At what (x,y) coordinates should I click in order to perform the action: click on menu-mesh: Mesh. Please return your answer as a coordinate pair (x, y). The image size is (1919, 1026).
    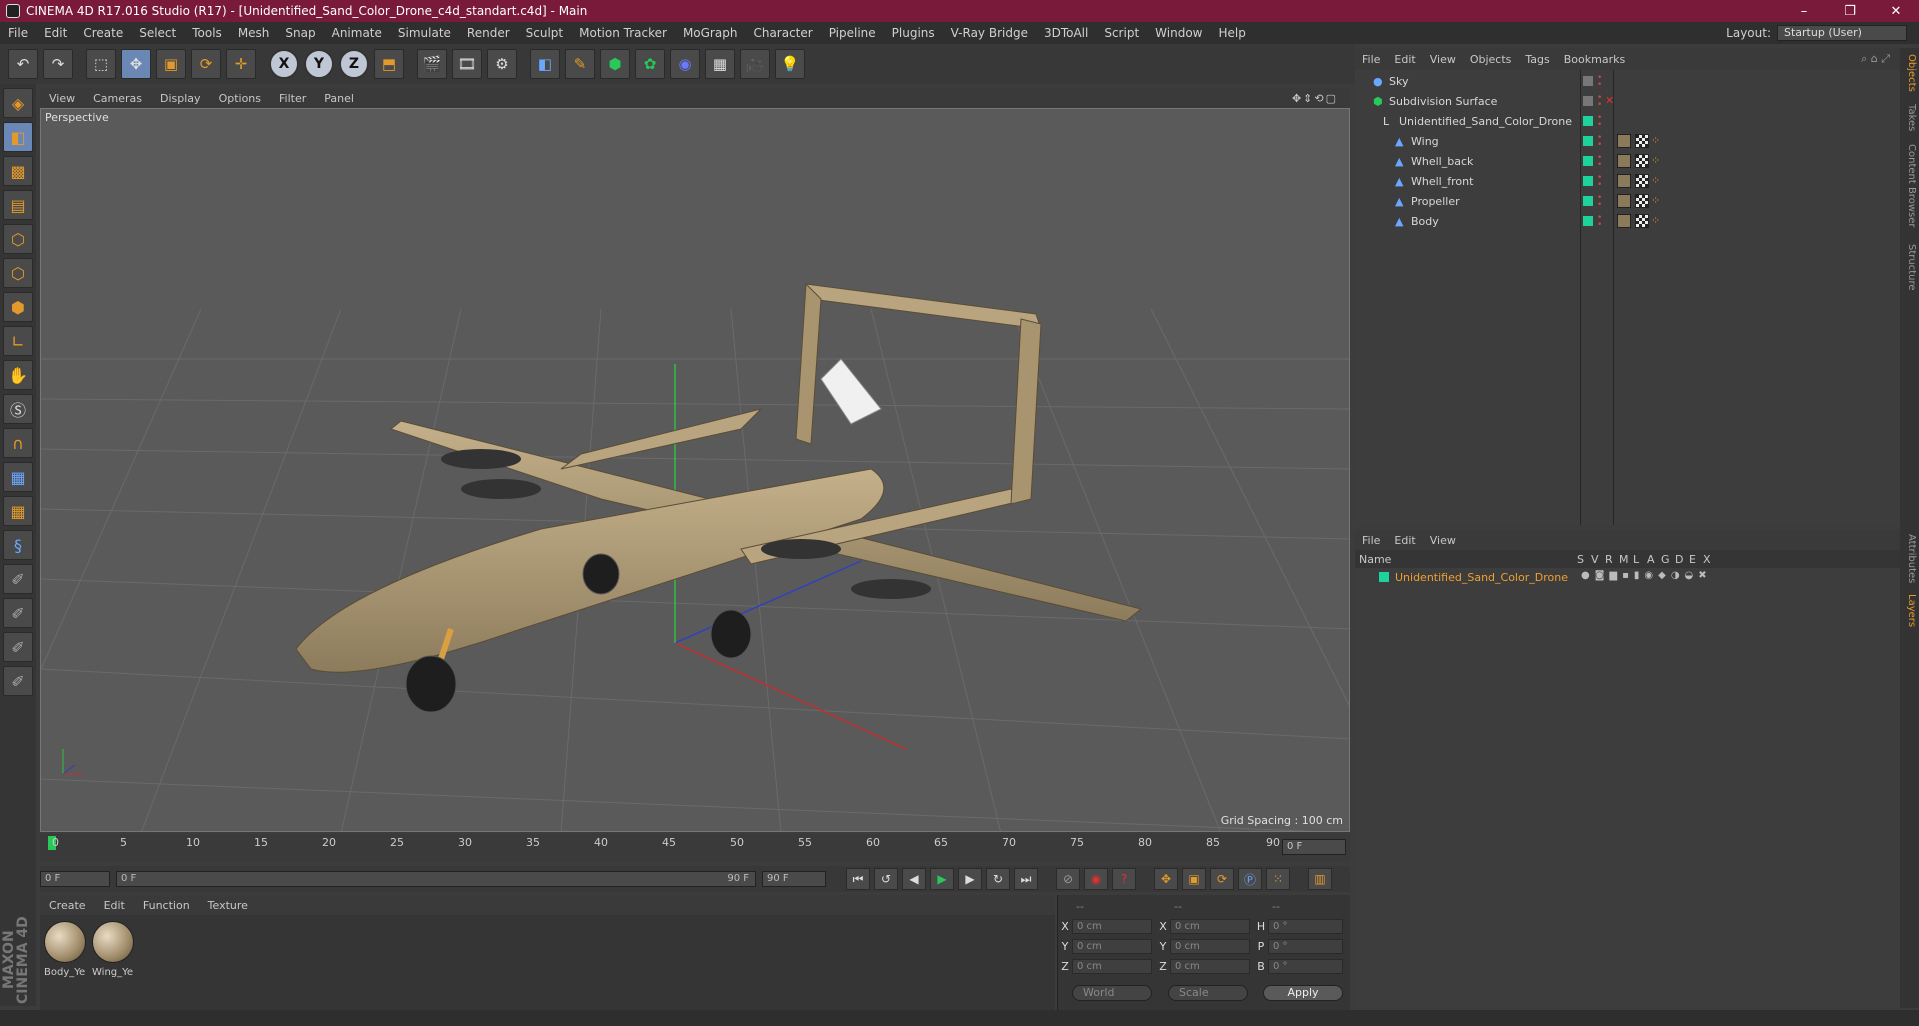
    Looking at the image, I should click on (254, 33).